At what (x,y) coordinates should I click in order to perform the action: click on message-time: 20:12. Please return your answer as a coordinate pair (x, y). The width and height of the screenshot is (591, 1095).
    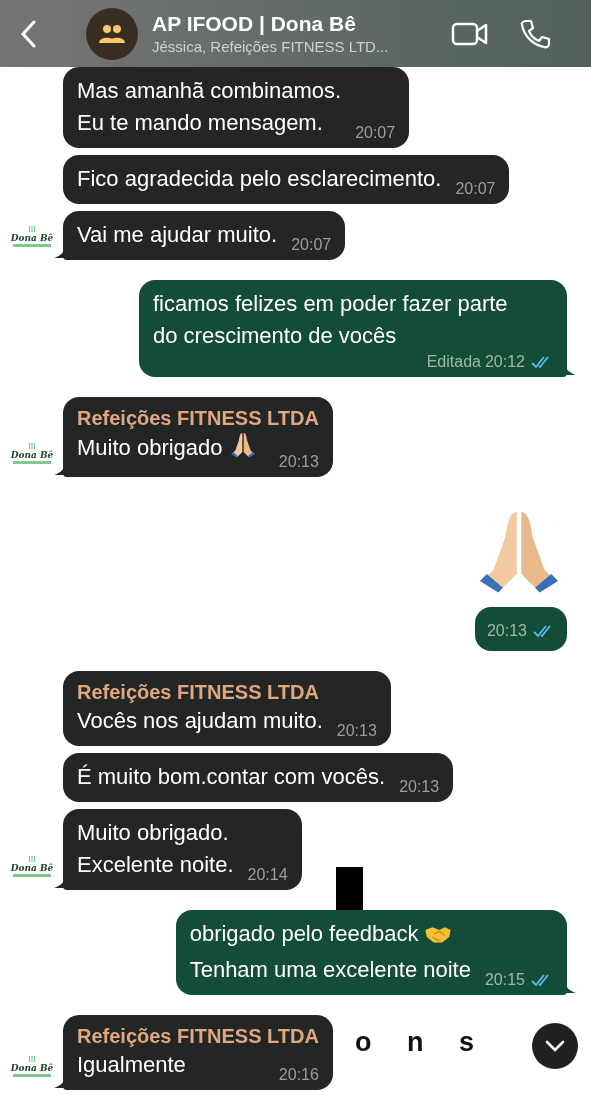
    Looking at the image, I should click on (504, 362).